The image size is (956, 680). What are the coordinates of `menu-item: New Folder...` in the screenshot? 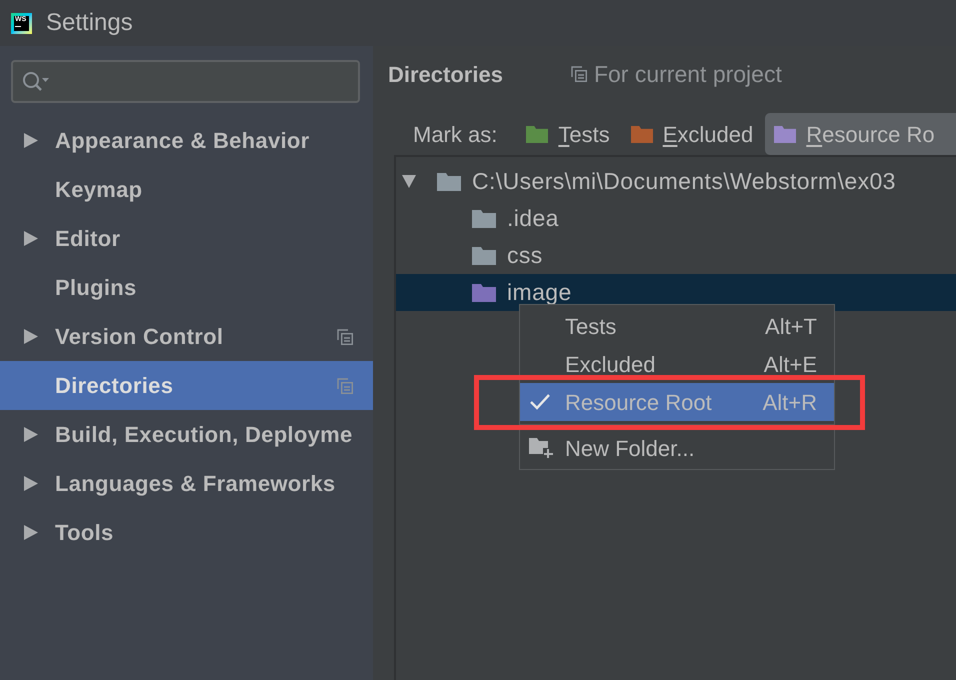 It's located at (677, 448).